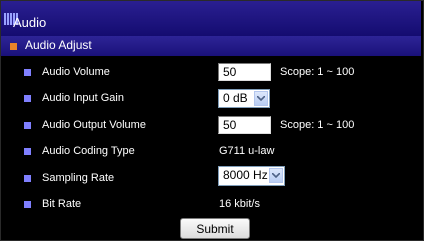 Image resolution: width=424 pixels, height=241 pixels. I want to click on audio-volume-scope: Scope: 1 ~ 100, so click(317, 72).